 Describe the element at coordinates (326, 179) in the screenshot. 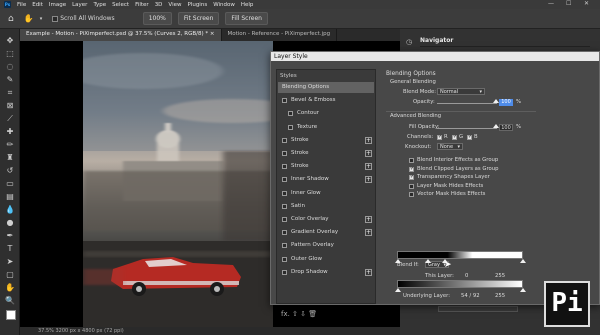

I see `style-item-inner-shadow: Inner Shadow +` at that location.